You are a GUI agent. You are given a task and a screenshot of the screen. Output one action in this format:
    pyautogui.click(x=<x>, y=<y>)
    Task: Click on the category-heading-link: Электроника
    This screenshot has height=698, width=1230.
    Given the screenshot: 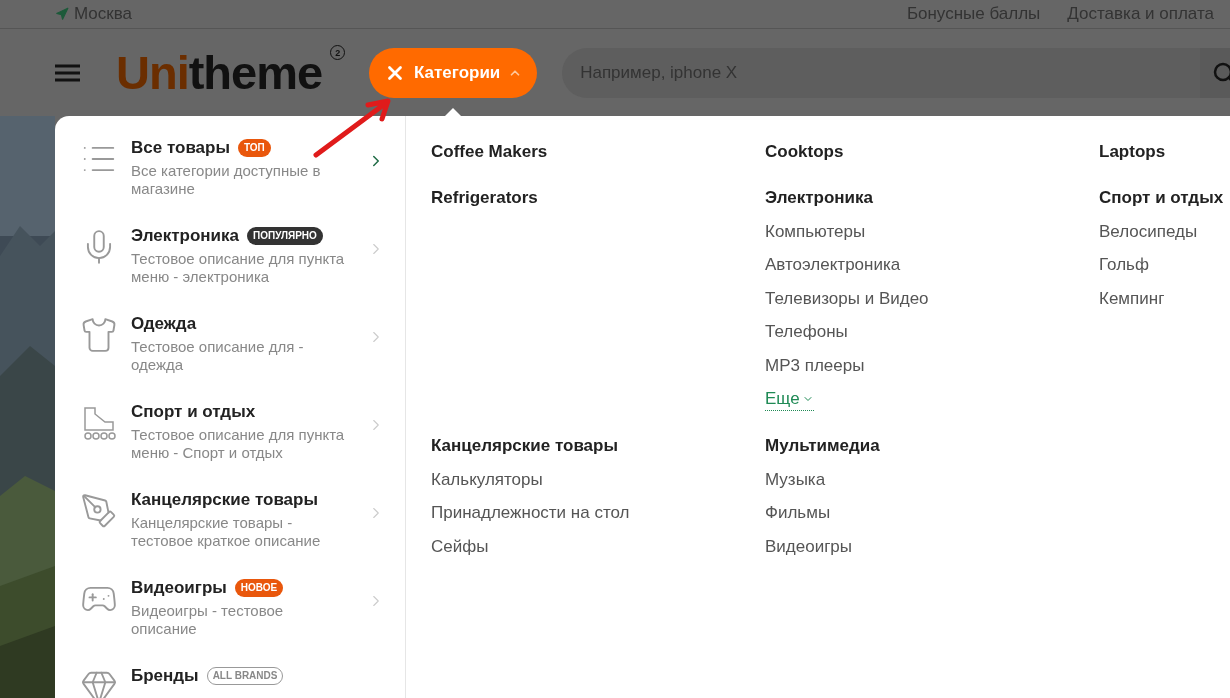 What is the action you would take?
    pyautogui.click(x=932, y=198)
    